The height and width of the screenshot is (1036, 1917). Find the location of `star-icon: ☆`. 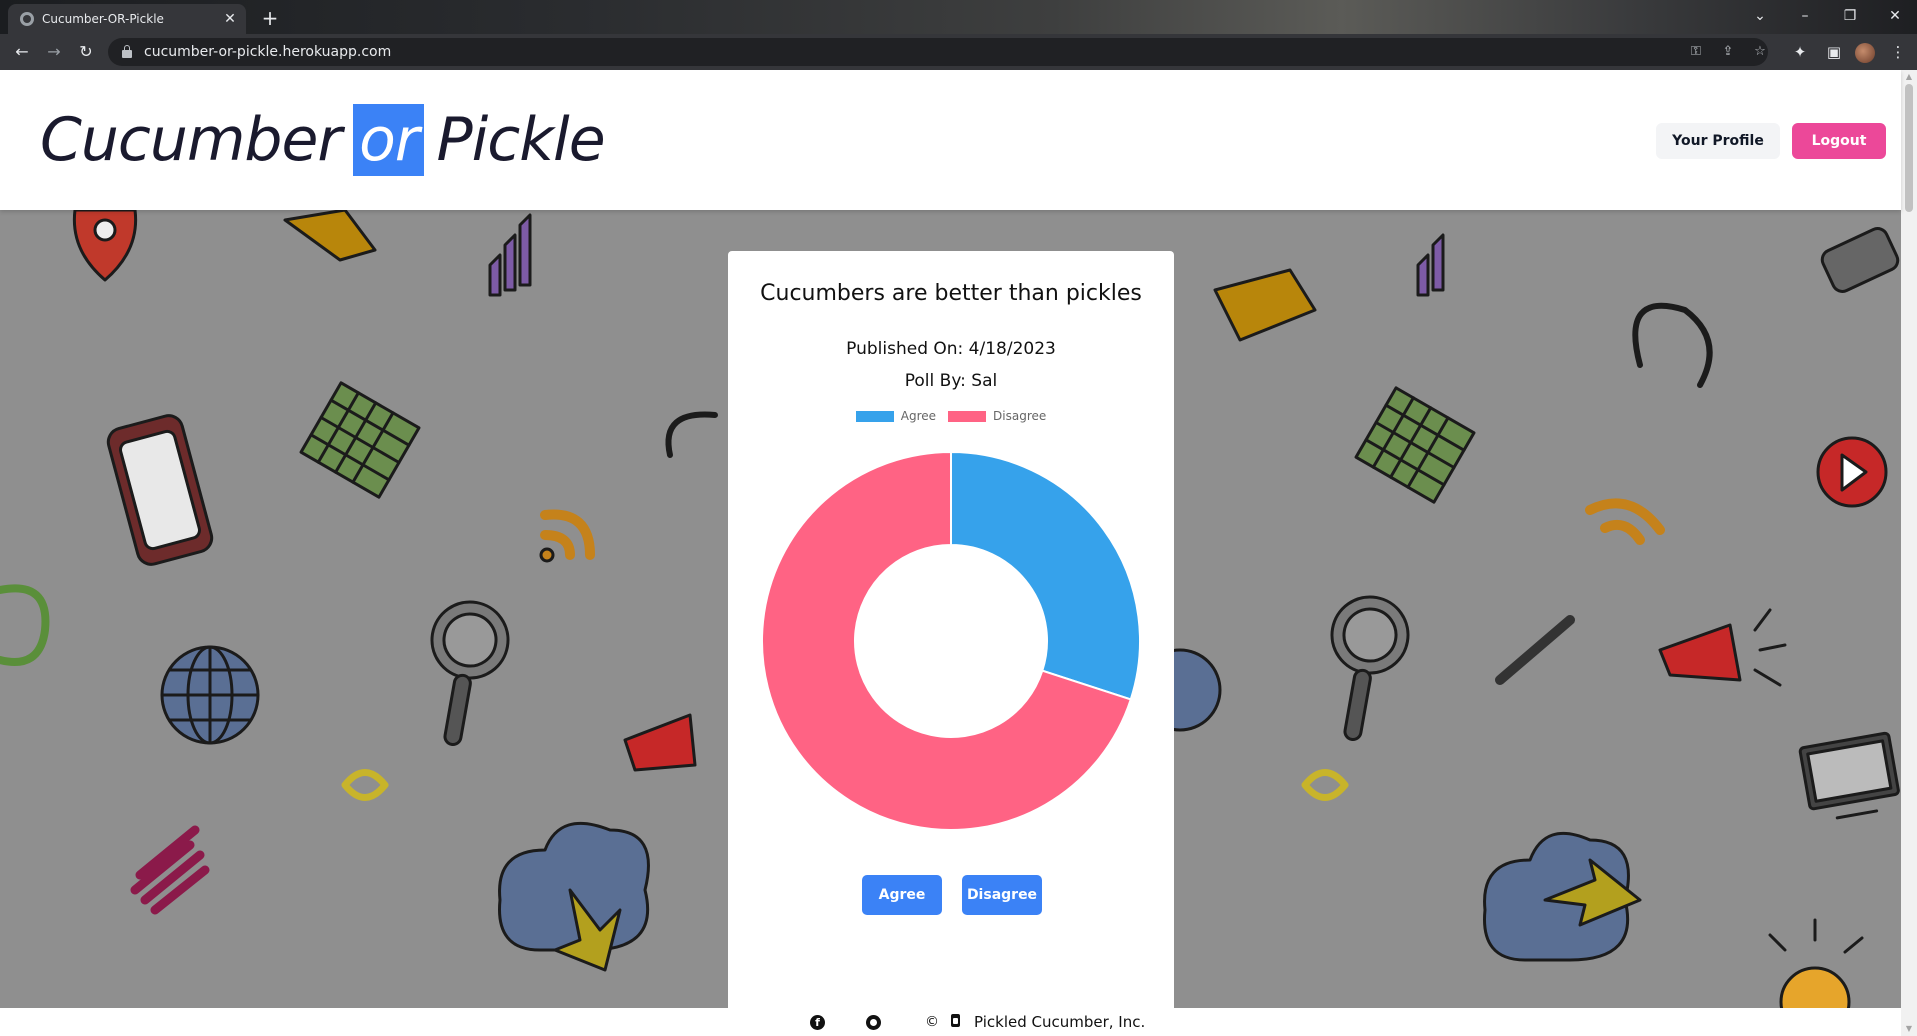

star-icon: ☆ is located at coordinates (1760, 52).